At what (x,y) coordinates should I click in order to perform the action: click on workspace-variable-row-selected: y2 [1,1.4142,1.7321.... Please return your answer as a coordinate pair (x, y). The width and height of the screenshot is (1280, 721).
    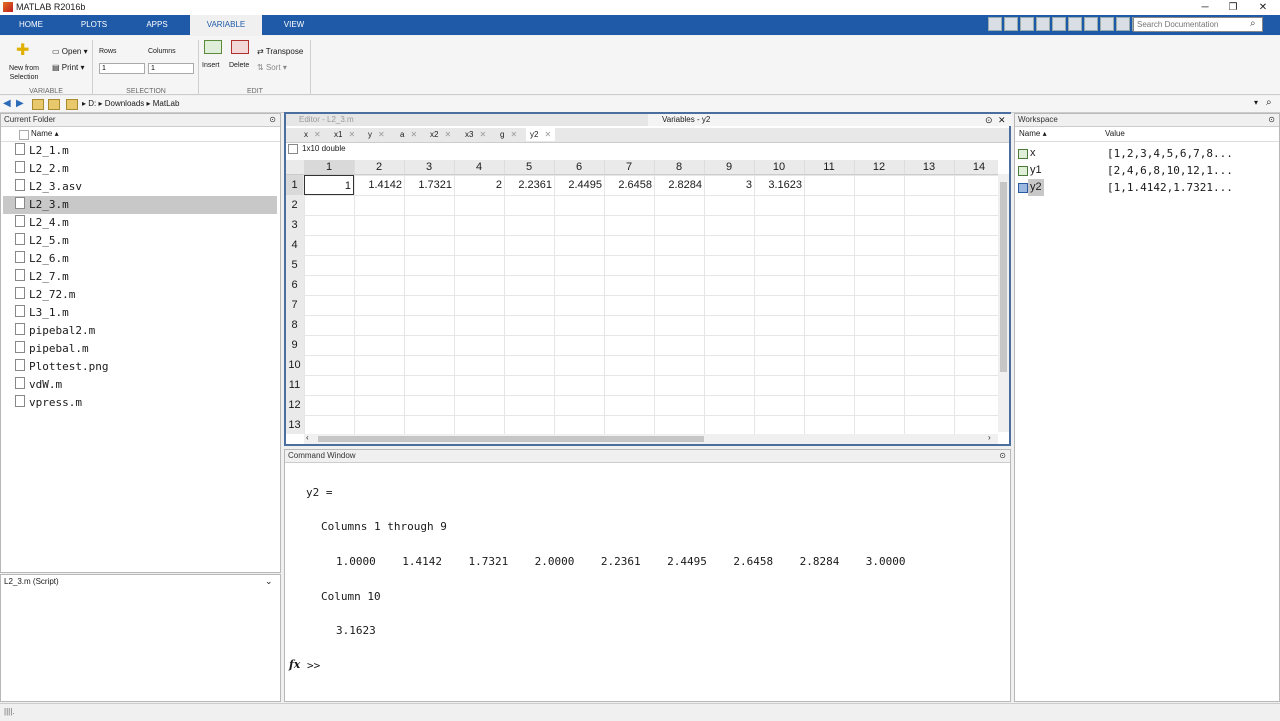
    Looking at the image, I should click on (1146, 187).